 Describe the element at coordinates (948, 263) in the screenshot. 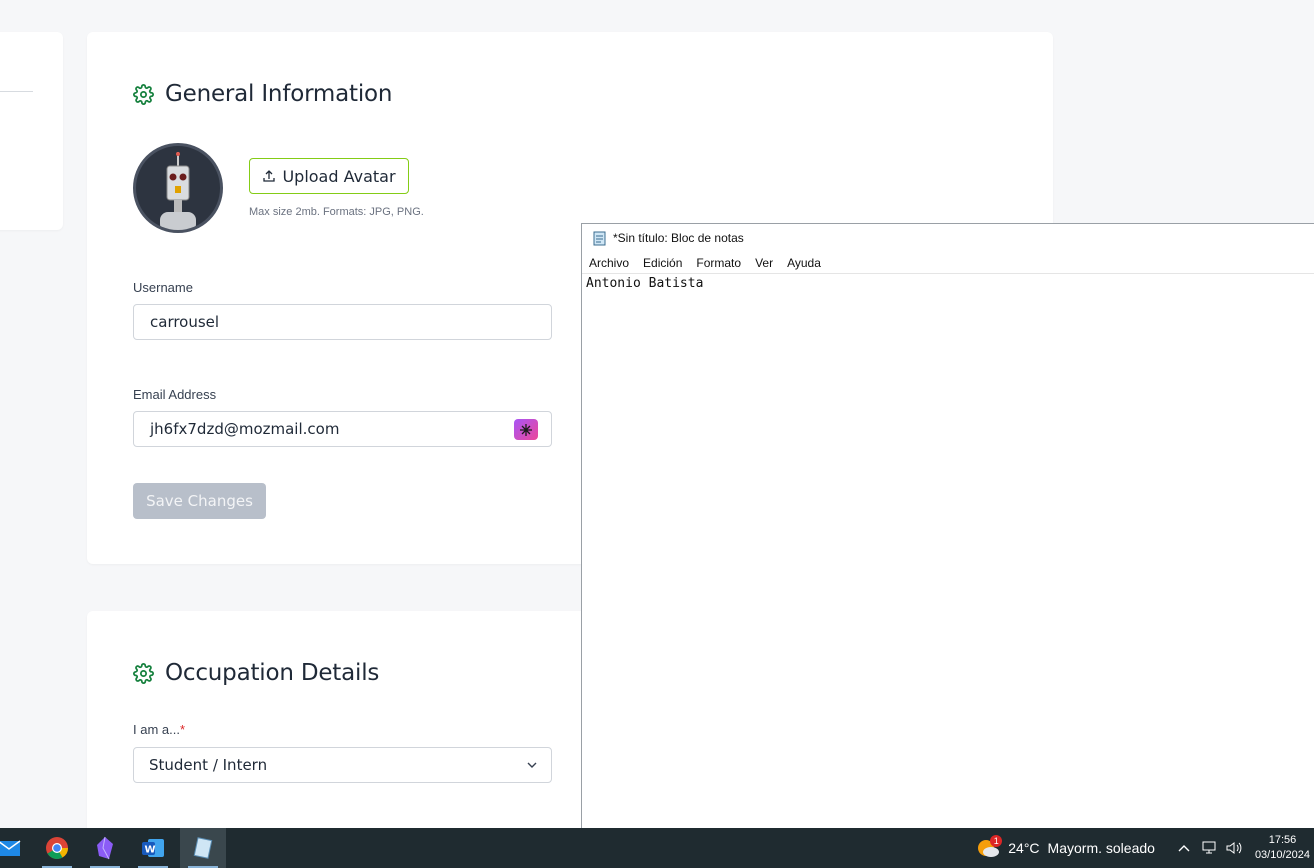

I see `notepad-menubar: Archivo Edición Formato Ver Ayuda` at that location.